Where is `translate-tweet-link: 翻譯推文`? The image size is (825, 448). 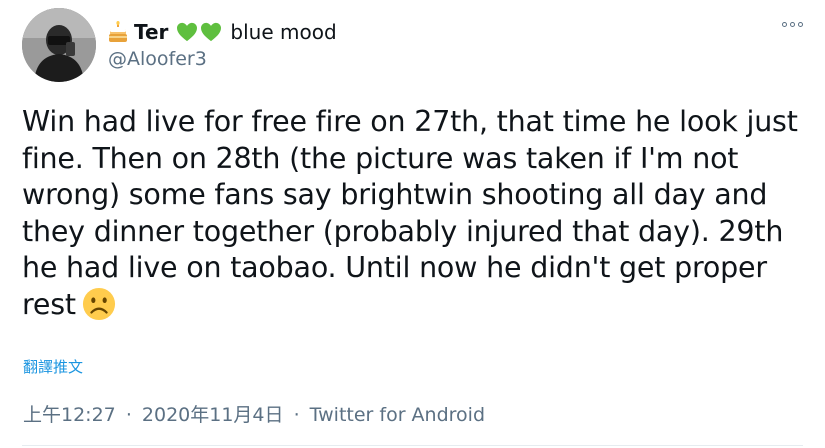 translate-tweet-link: 翻譯推文 is located at coordinates (53, 366).